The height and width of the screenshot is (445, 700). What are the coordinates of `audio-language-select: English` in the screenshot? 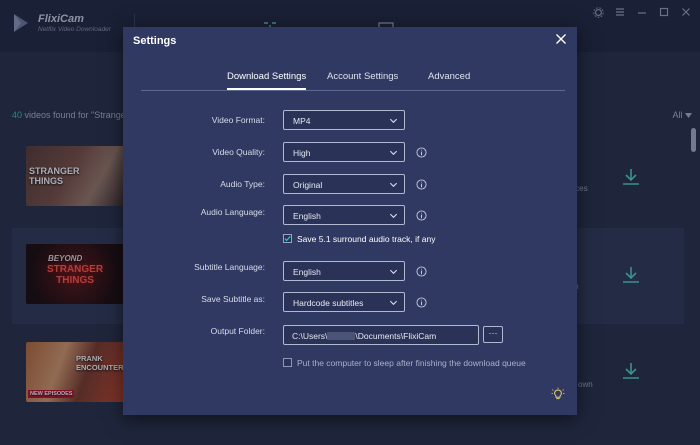 It's located at (344, 215).